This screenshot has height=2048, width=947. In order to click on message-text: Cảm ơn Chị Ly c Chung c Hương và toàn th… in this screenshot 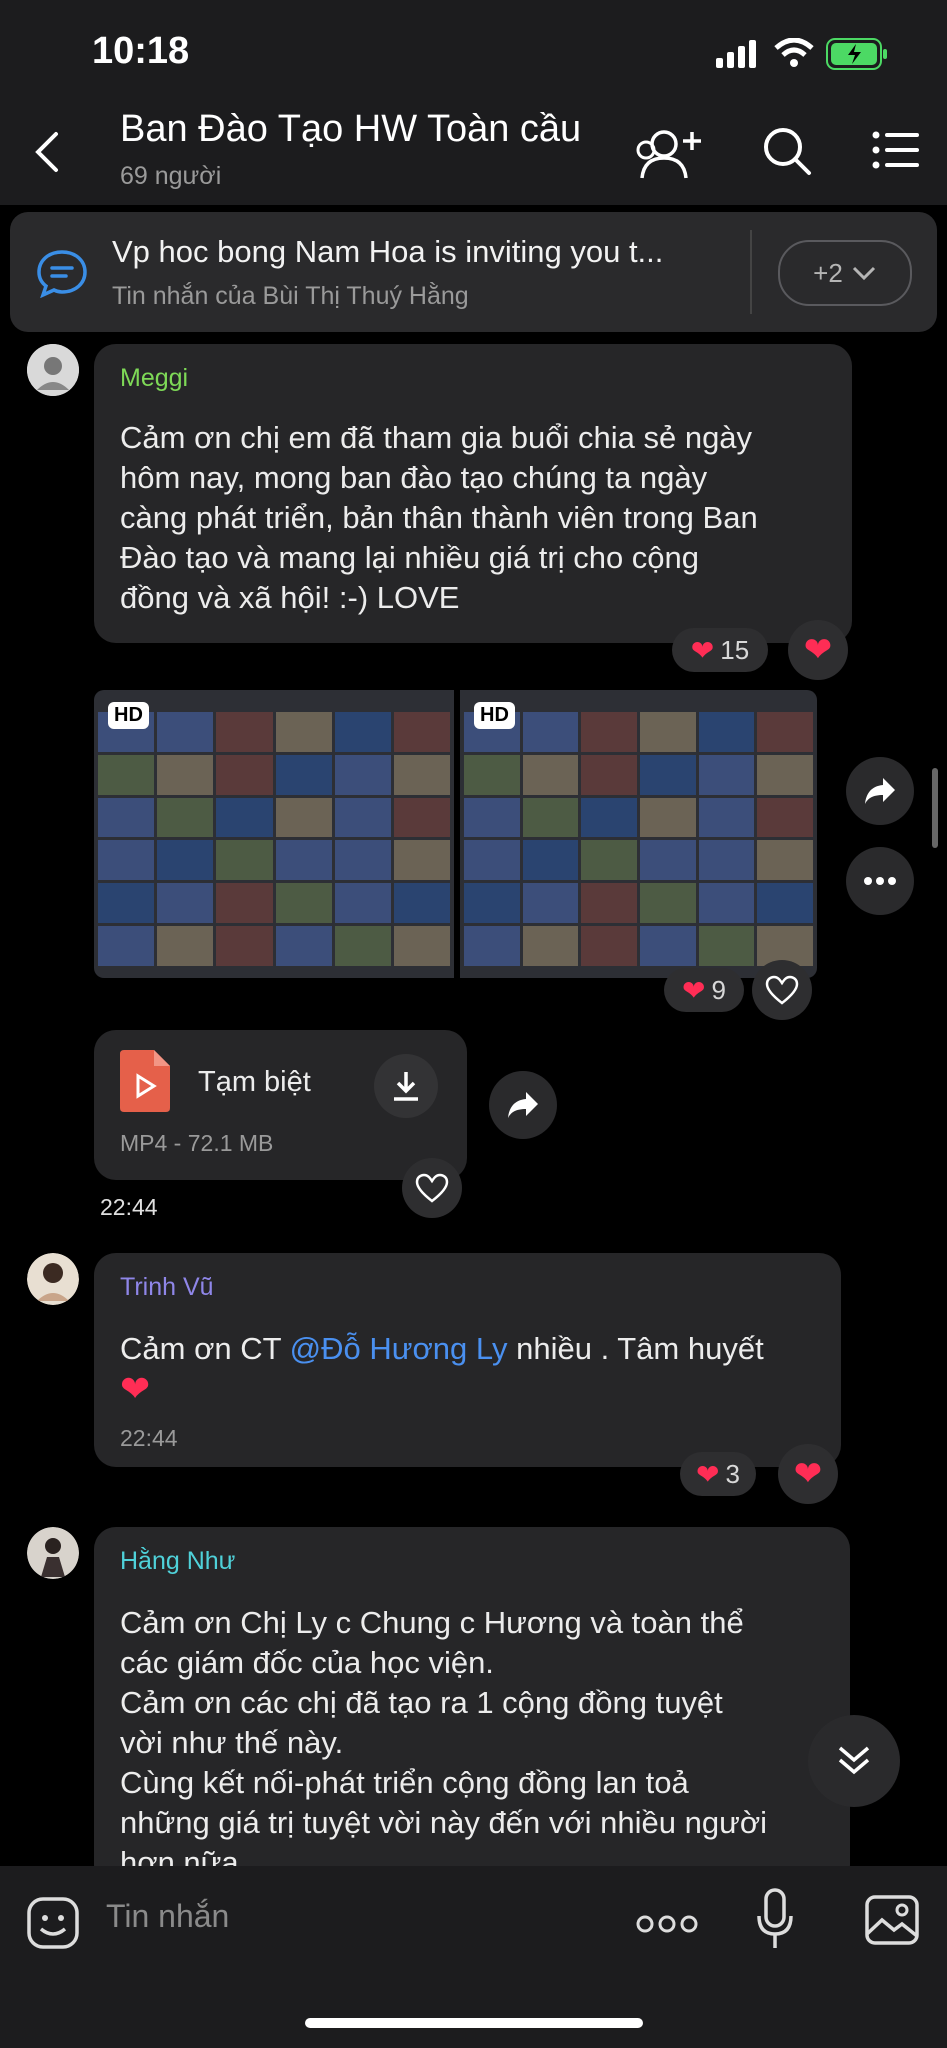, I will do `click(444, 1742)`.